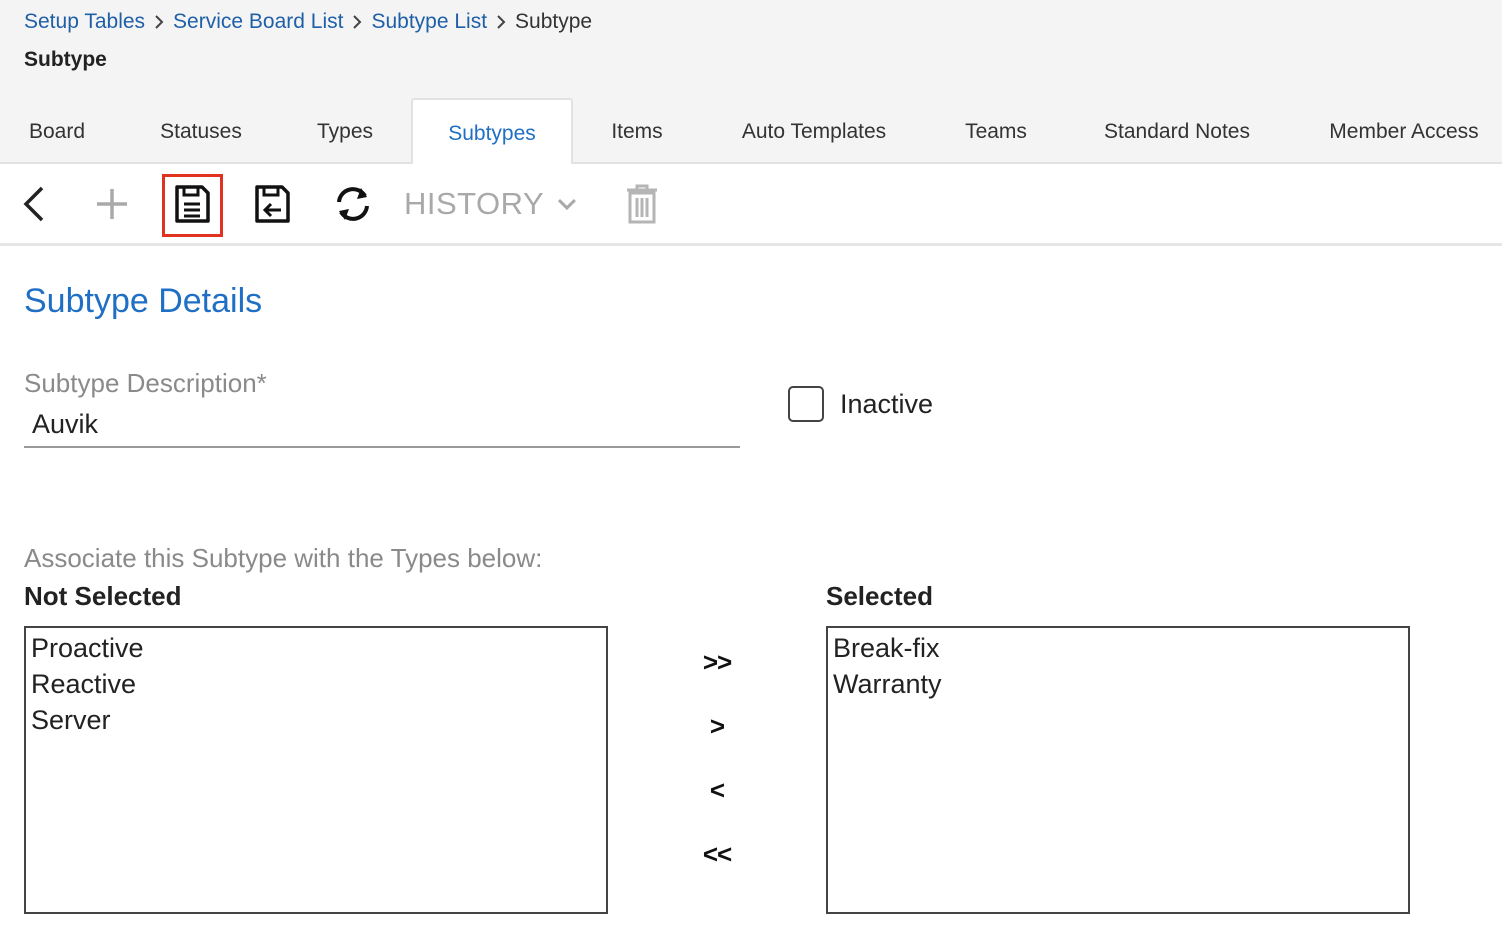  What do you see at coordinates (1118, 684) in the screenshot?
I see `list-item-warranty: Warranty` at bounding box center [1118, 684].